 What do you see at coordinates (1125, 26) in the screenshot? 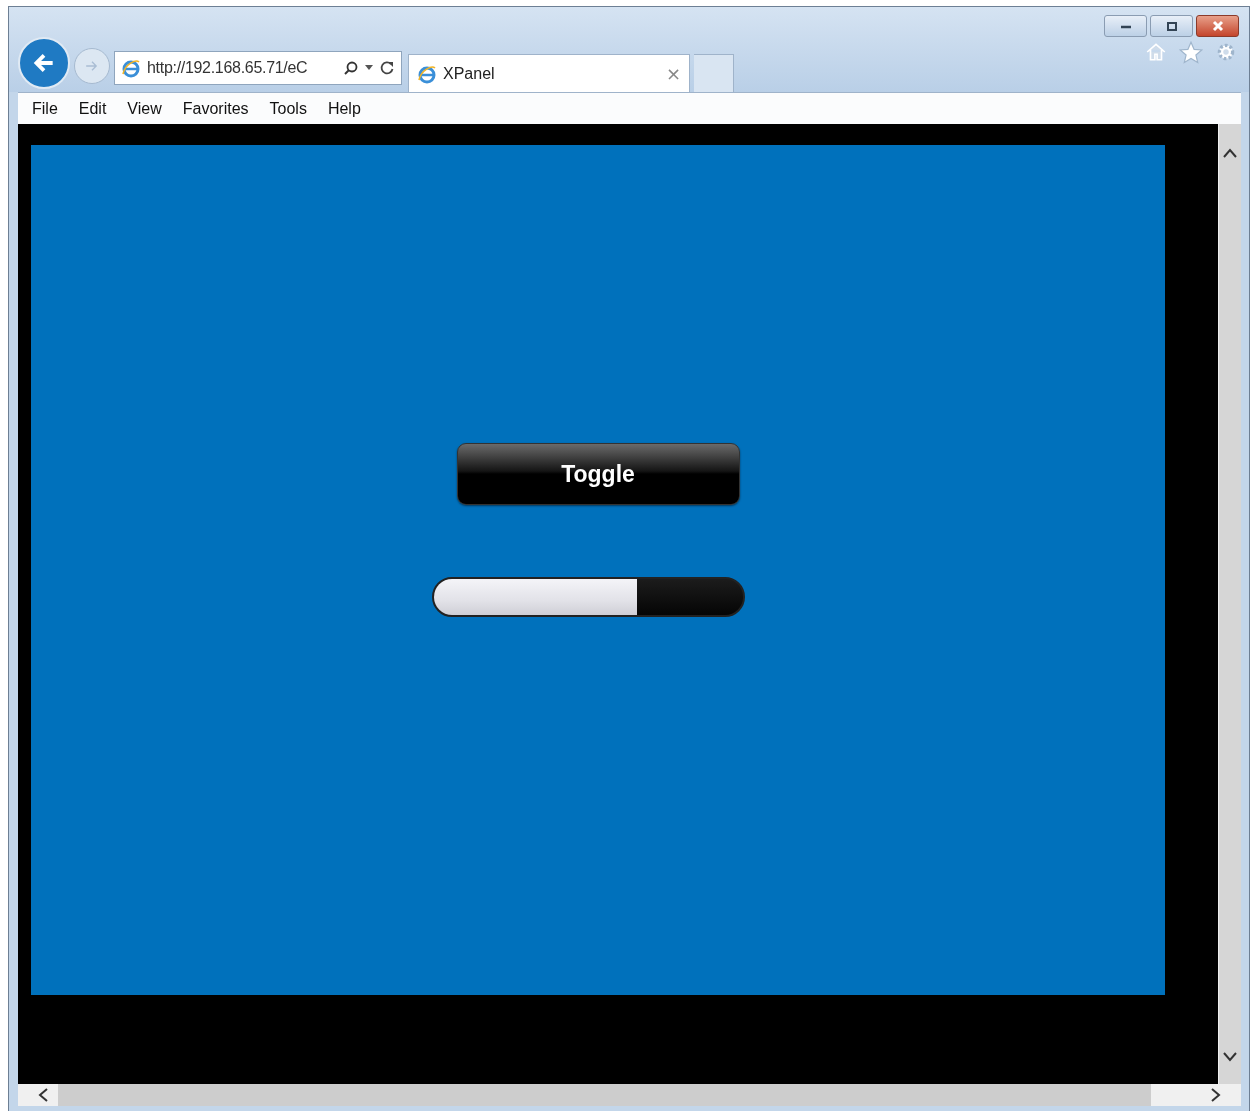
I see `minimize-button` at bounding box center [1125, 26].